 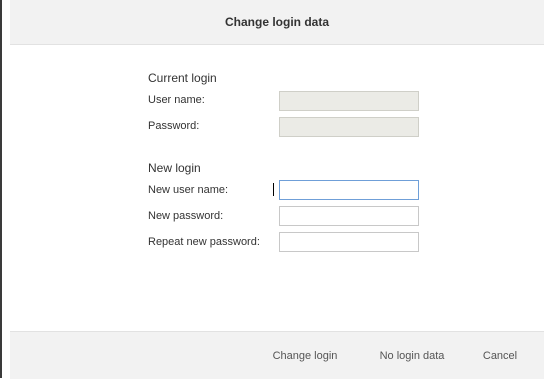 I want to click on new-login-heading: New login, so click(x=174, y=168).